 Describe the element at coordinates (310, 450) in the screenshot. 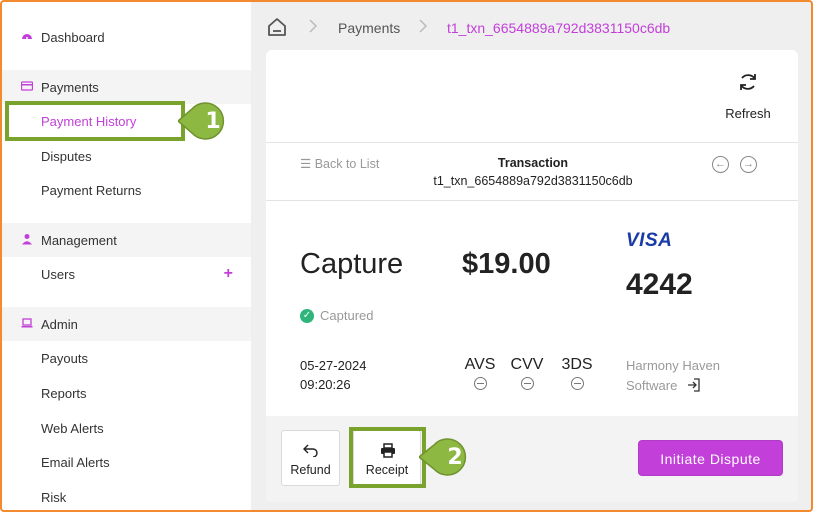

I see `undo-icon` at that location.